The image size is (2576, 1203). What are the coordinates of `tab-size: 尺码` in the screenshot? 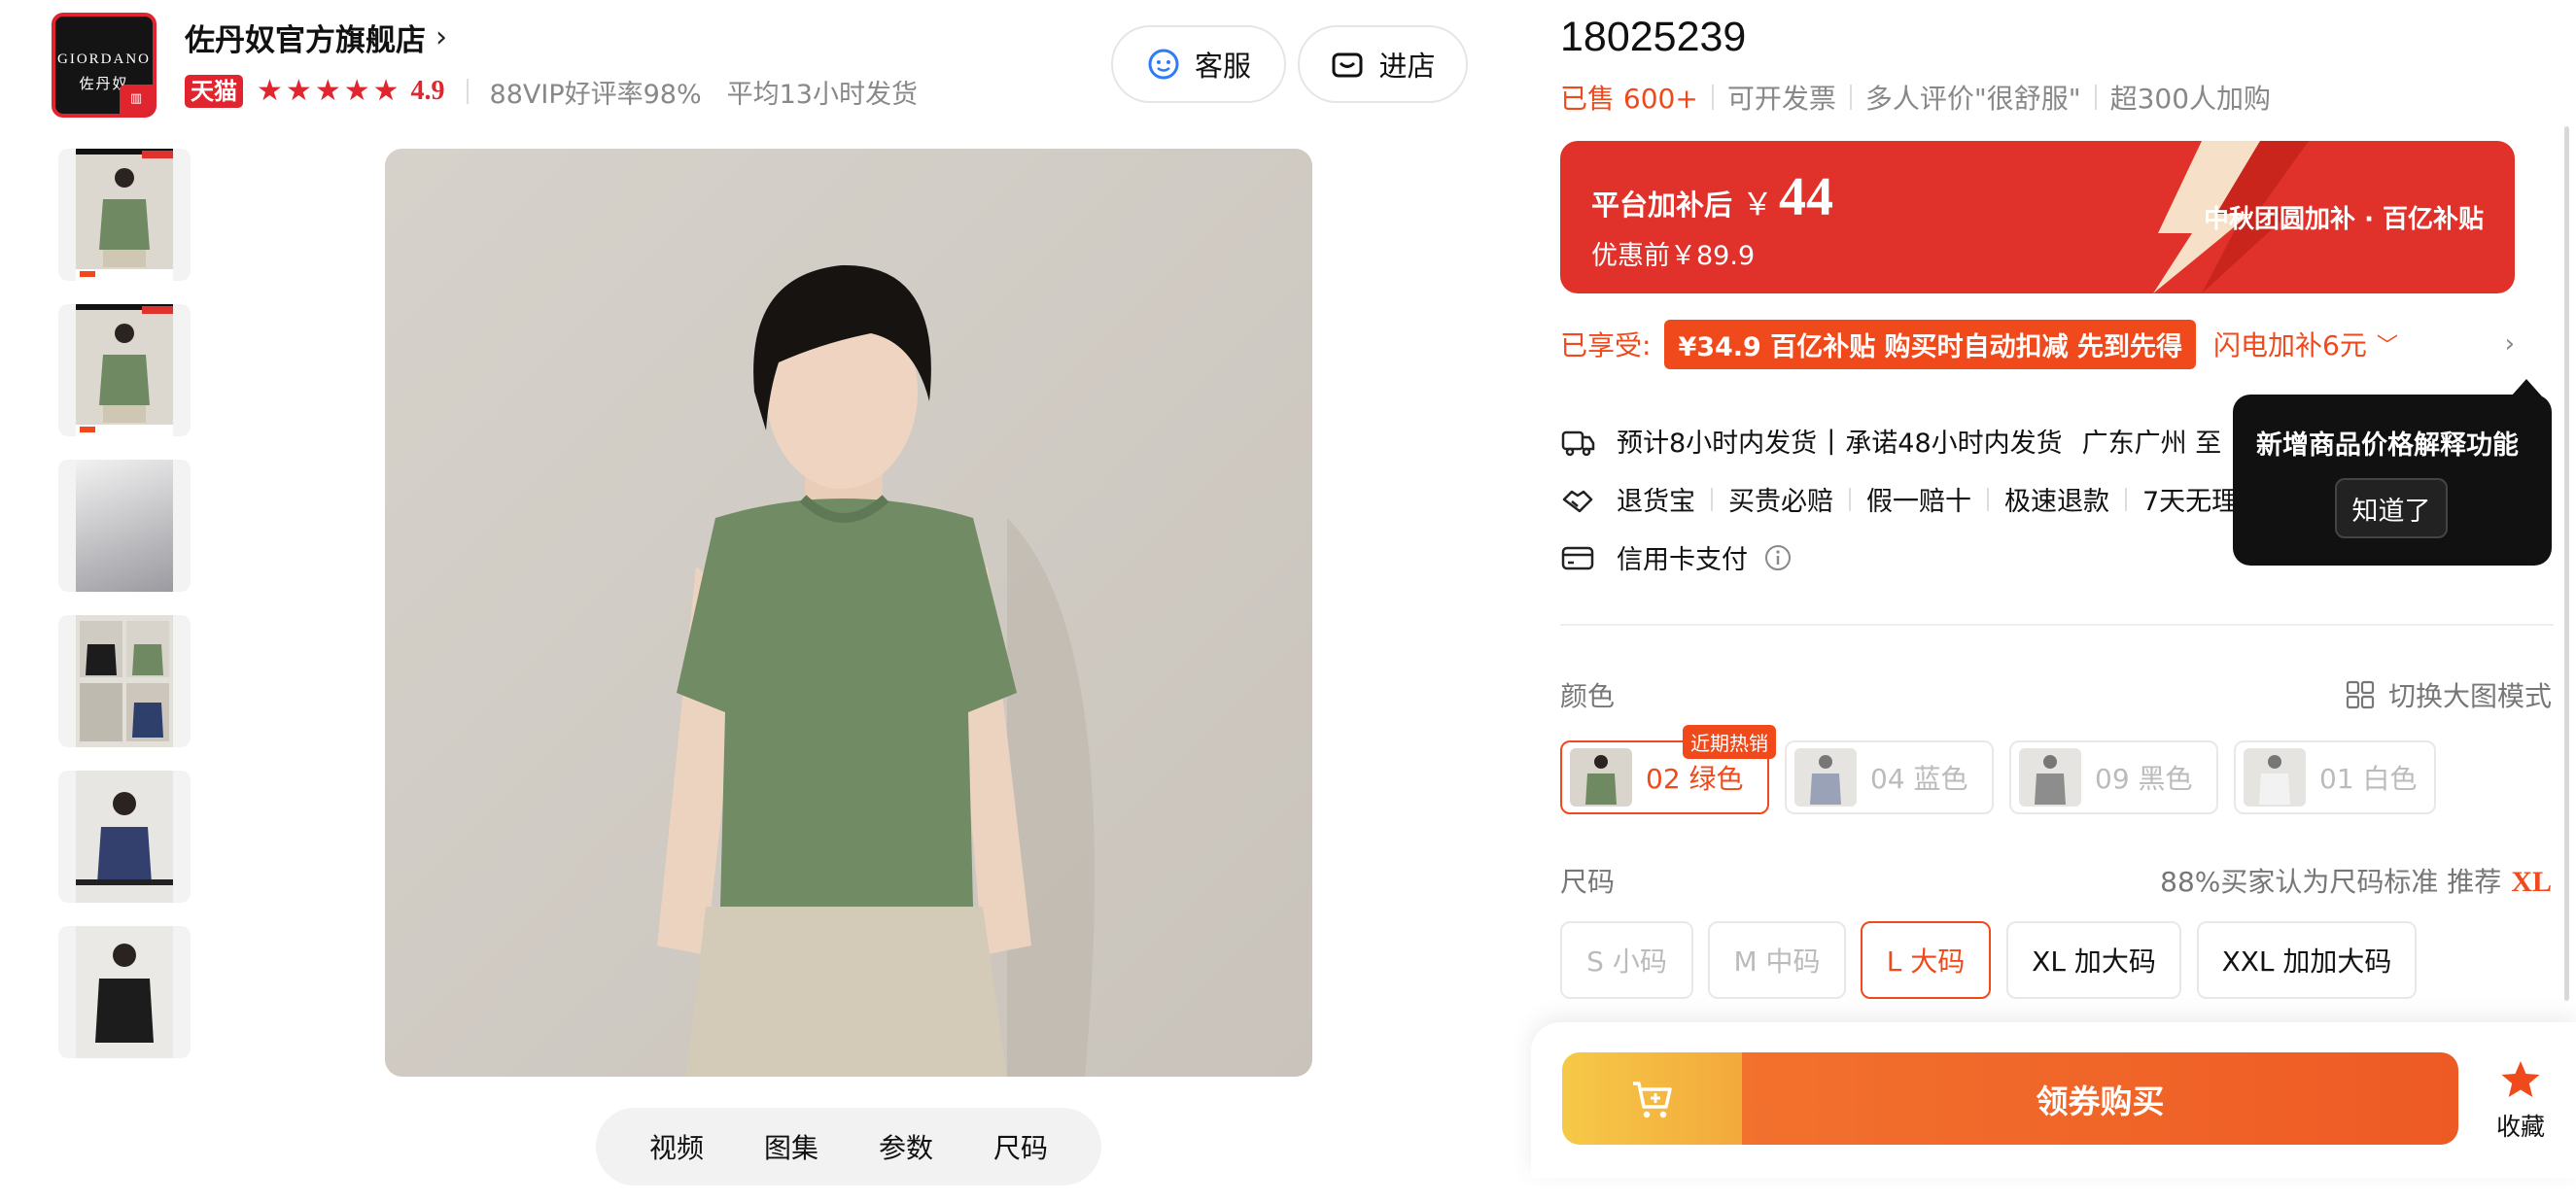 It's located at (1021, 1146).